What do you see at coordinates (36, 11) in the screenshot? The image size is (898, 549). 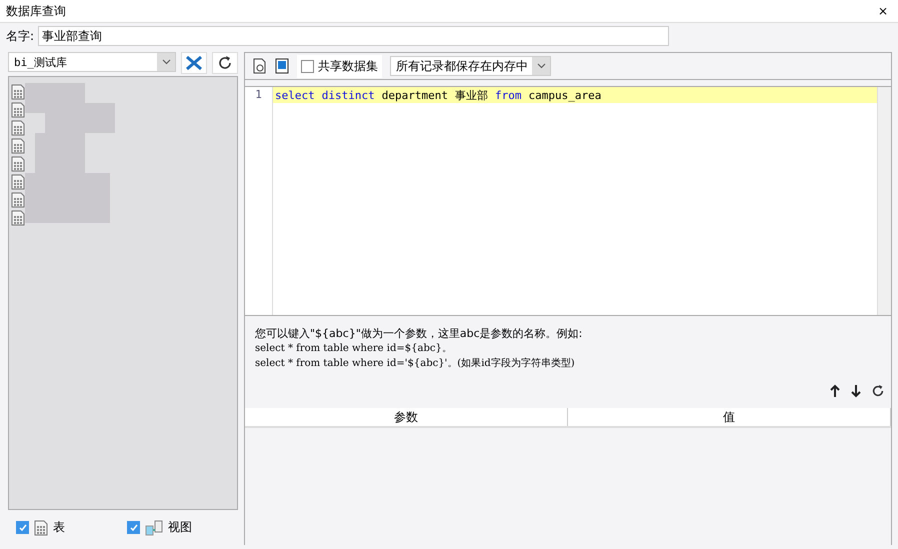 I see `window-title: 数据库查询` at bounding box center [36, 11].